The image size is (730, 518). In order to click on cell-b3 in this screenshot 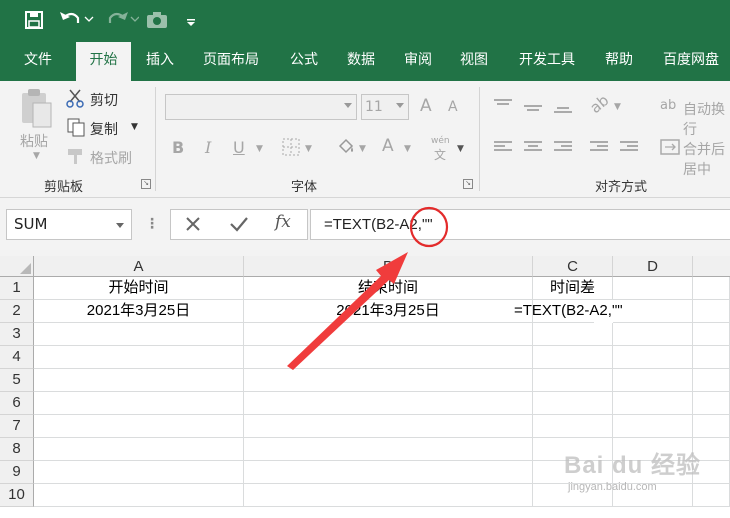, I will do `click(388, 334)`.